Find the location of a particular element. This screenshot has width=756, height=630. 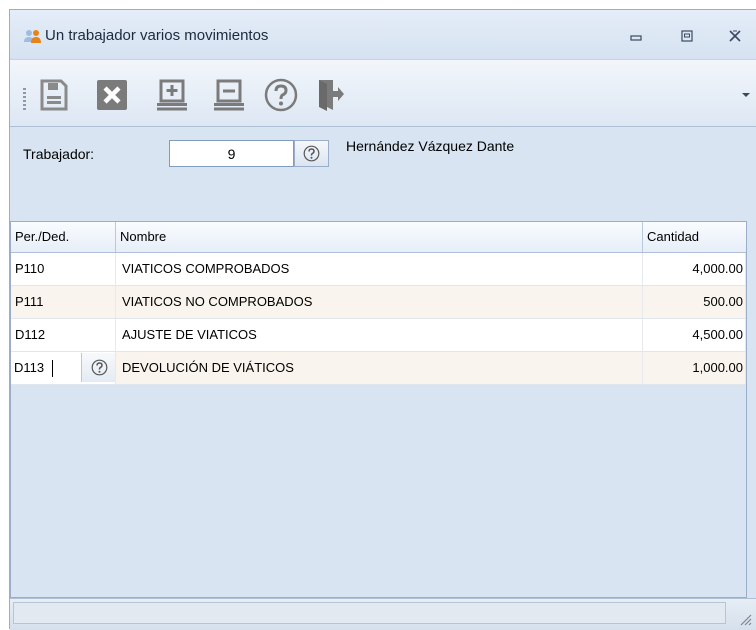

close-icon is located at coordinates (735, 36).